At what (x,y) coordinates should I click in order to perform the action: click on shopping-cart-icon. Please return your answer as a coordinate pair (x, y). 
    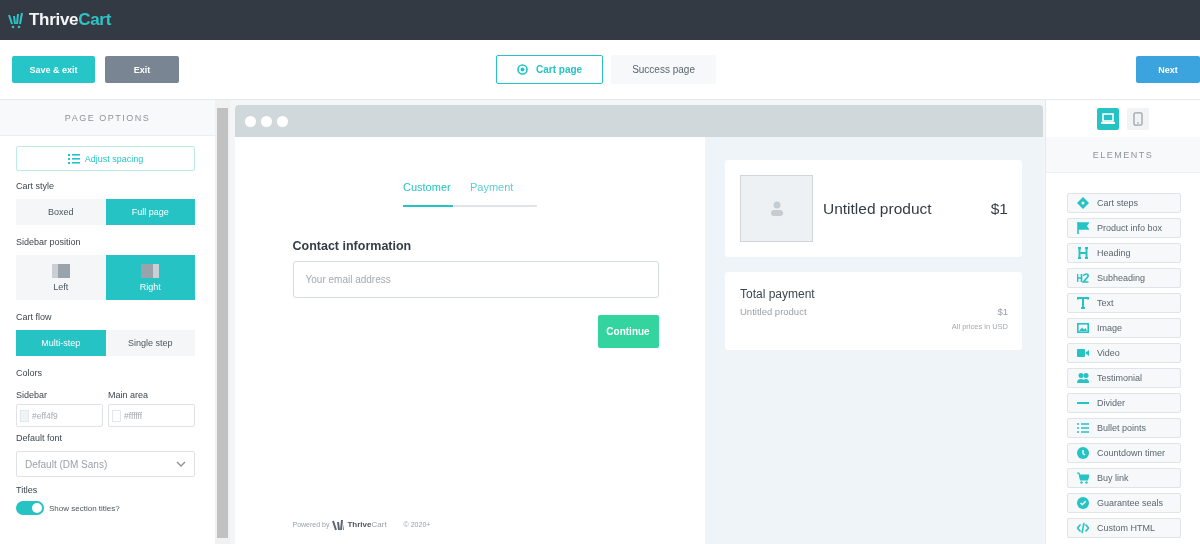
    Looking at the image, I should click on (1083, 478).